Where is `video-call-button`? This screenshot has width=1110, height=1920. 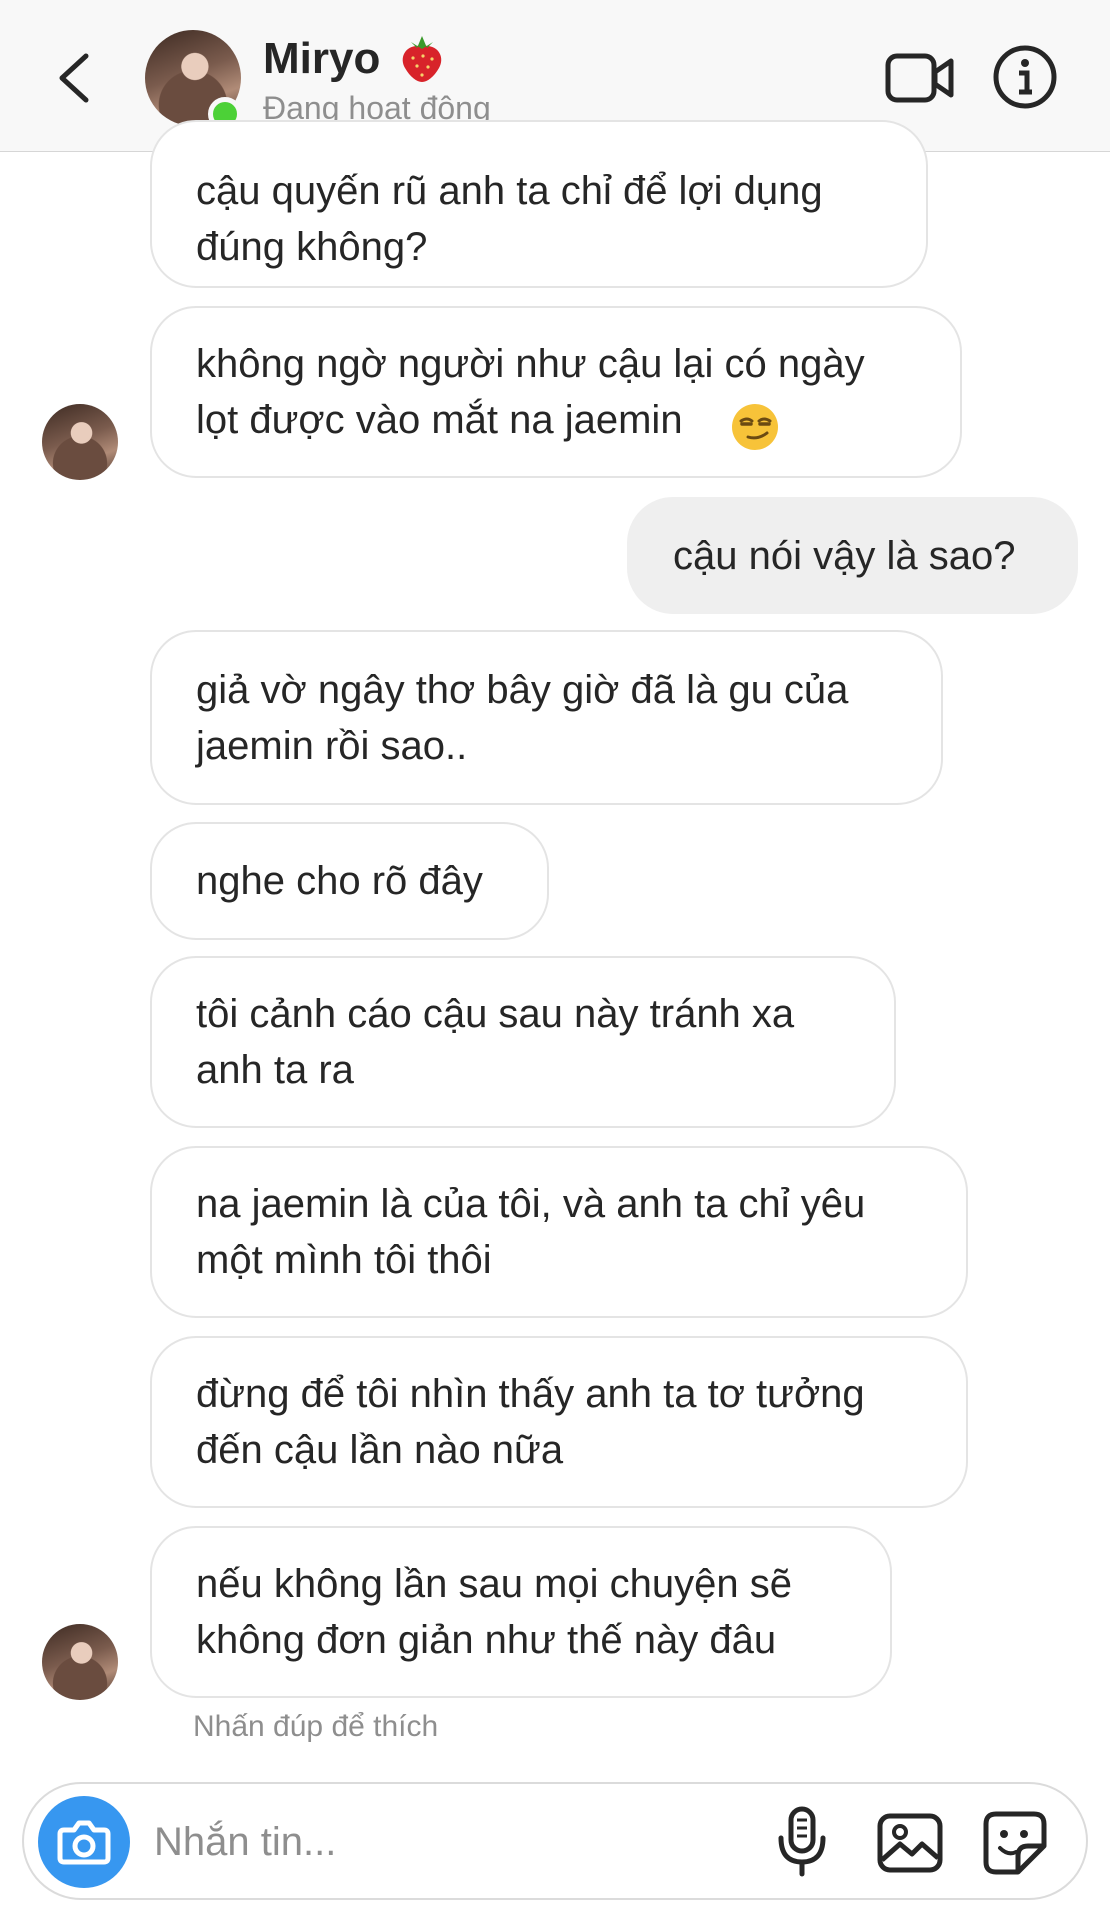
video-call-button is located at coordinates (920, 78).